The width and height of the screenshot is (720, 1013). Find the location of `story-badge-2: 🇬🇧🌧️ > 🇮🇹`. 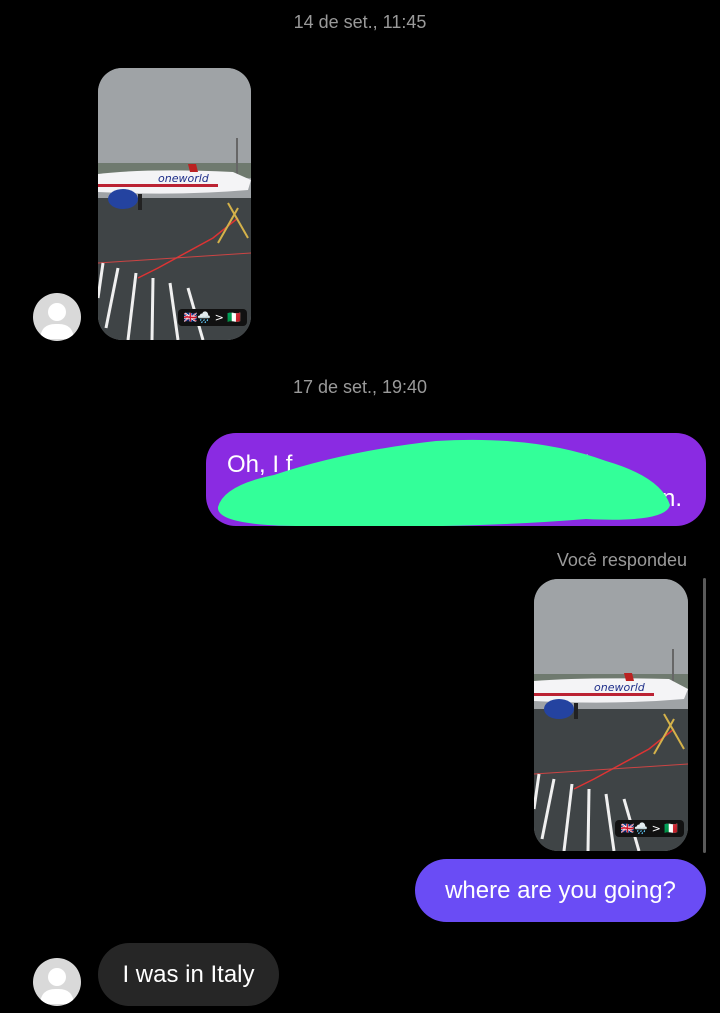

story-badge-2: 🇬🇧🌧️ > 🇮🇹 is located at coordinates (649, 828).